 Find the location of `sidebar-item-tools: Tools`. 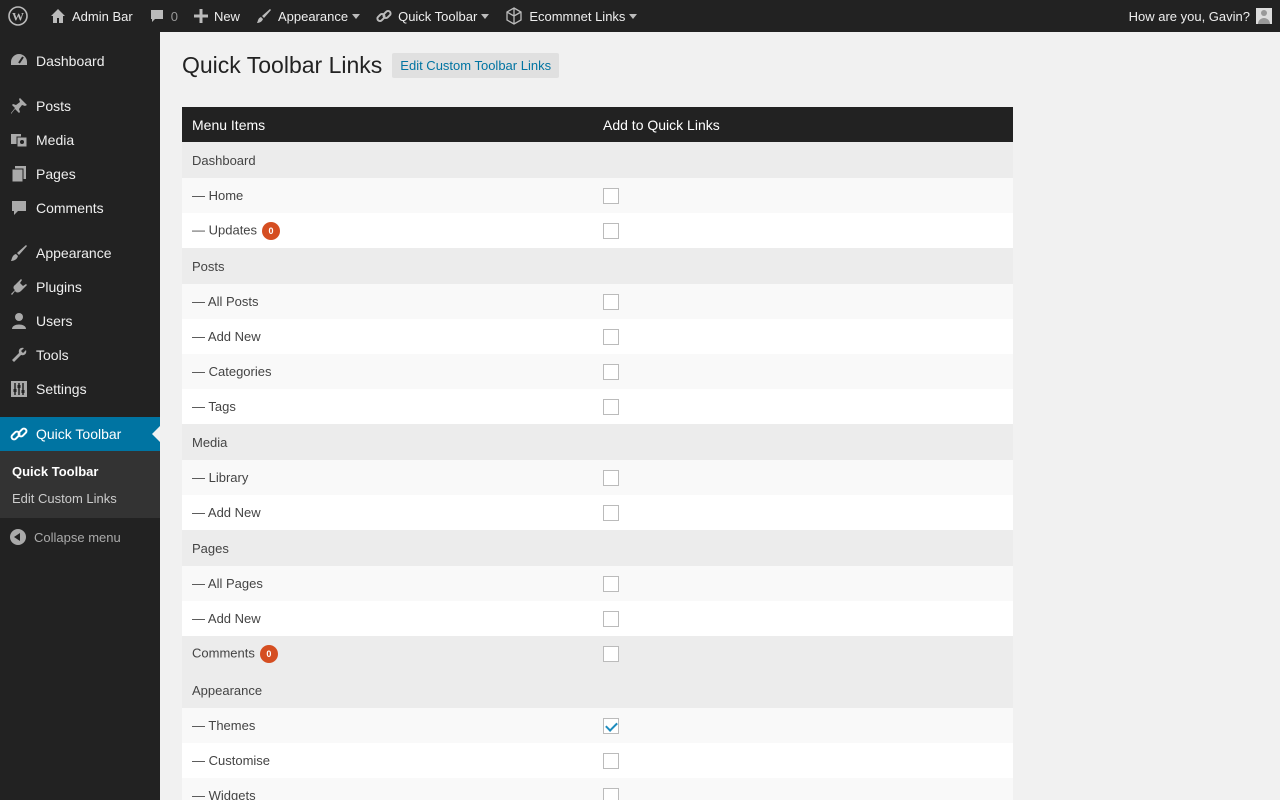

sidebar-item-tools: Tools is located at coordinates (80, 355).